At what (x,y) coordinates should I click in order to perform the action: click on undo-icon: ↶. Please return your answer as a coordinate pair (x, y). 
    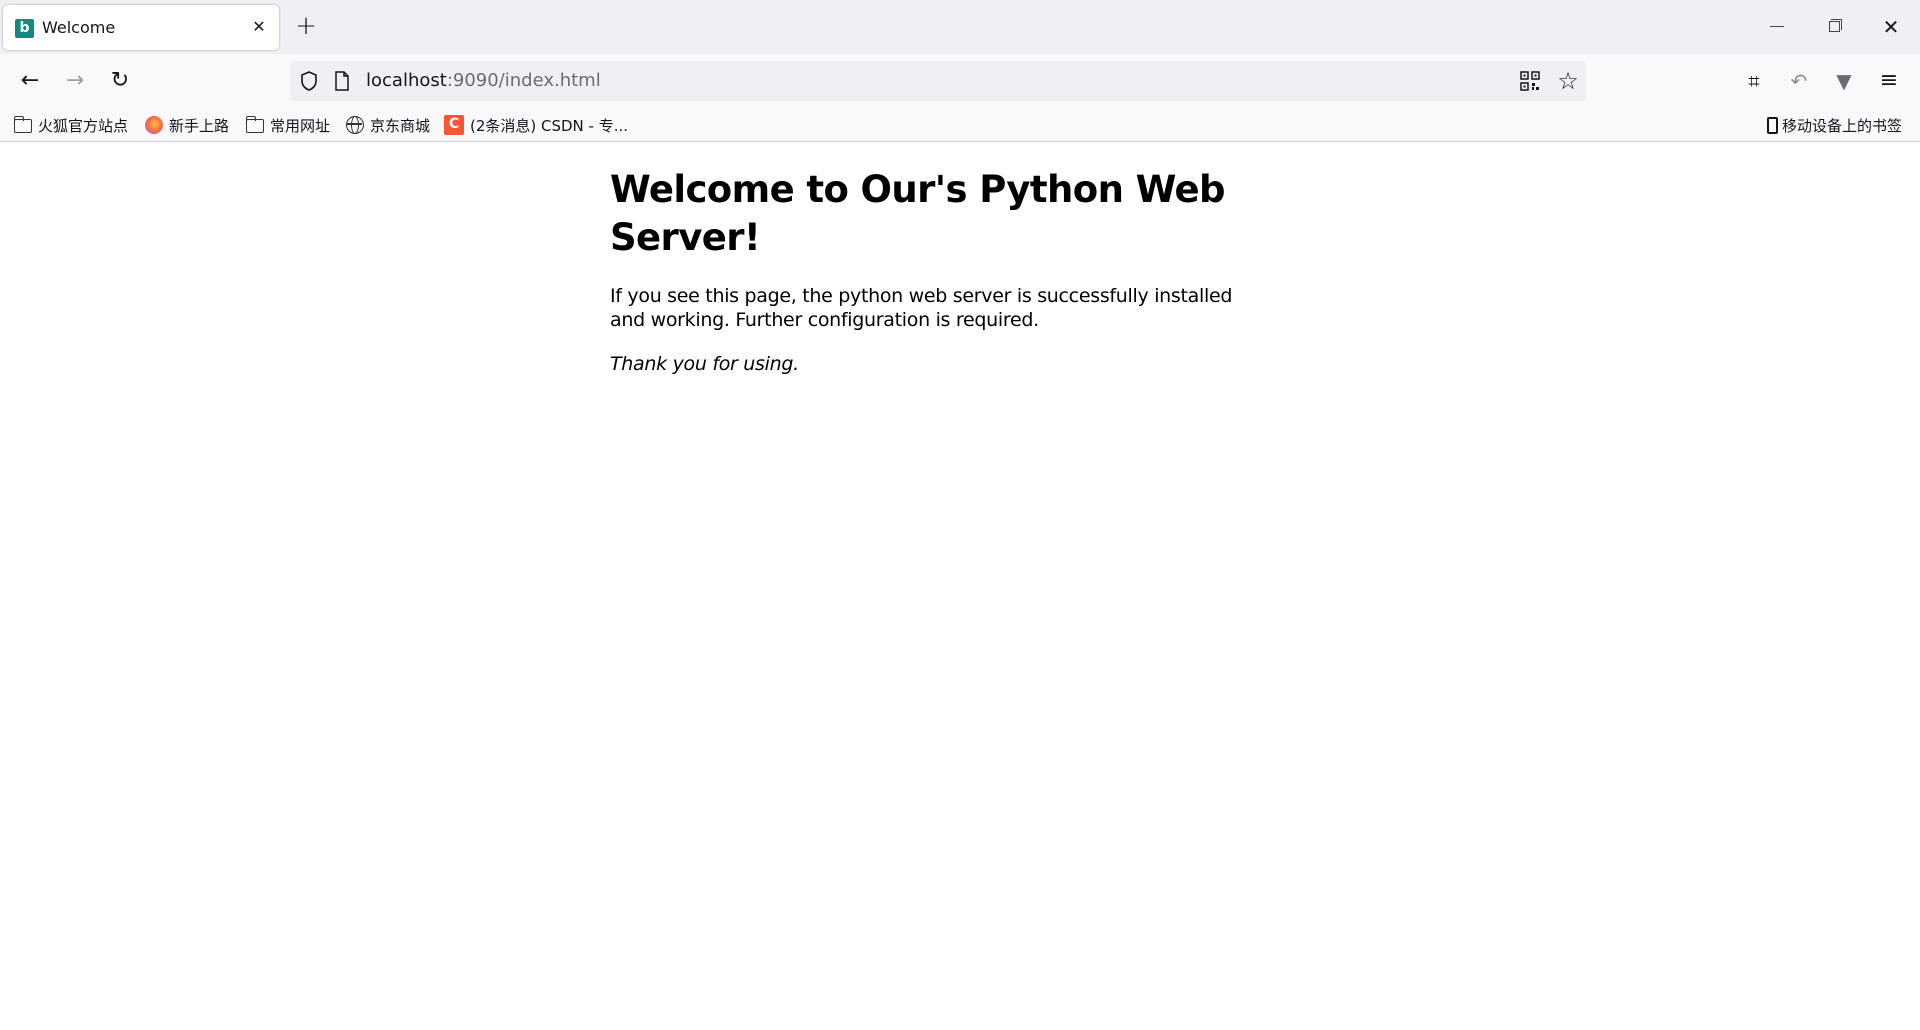
    Looking at the image, I should click on (1799, 81).